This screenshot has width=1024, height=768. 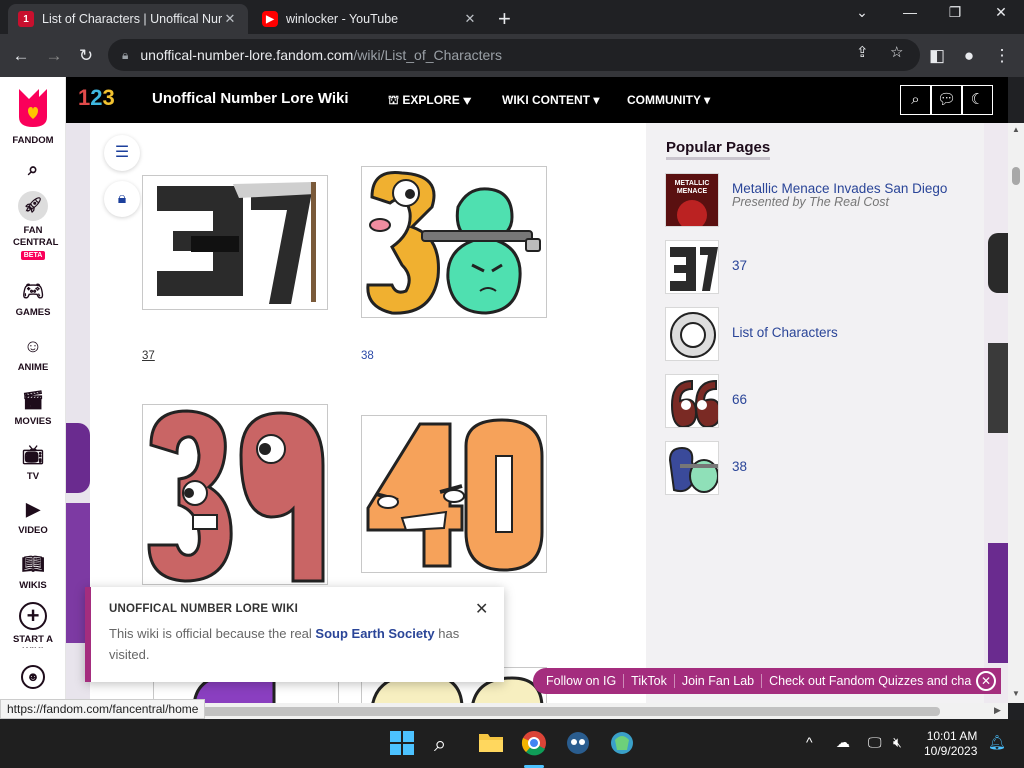 I want to click on minimize-icon: —, so click(x=910, y=12).